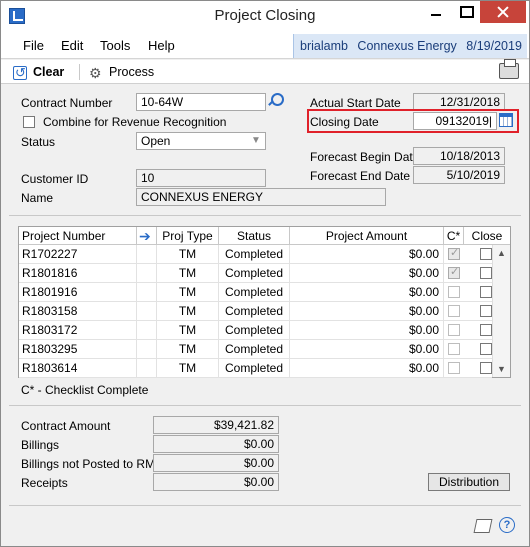  Describe the element at coordinates (201, 102) in the screenshot. I see `contract-number-field: 10-64W` at that location.